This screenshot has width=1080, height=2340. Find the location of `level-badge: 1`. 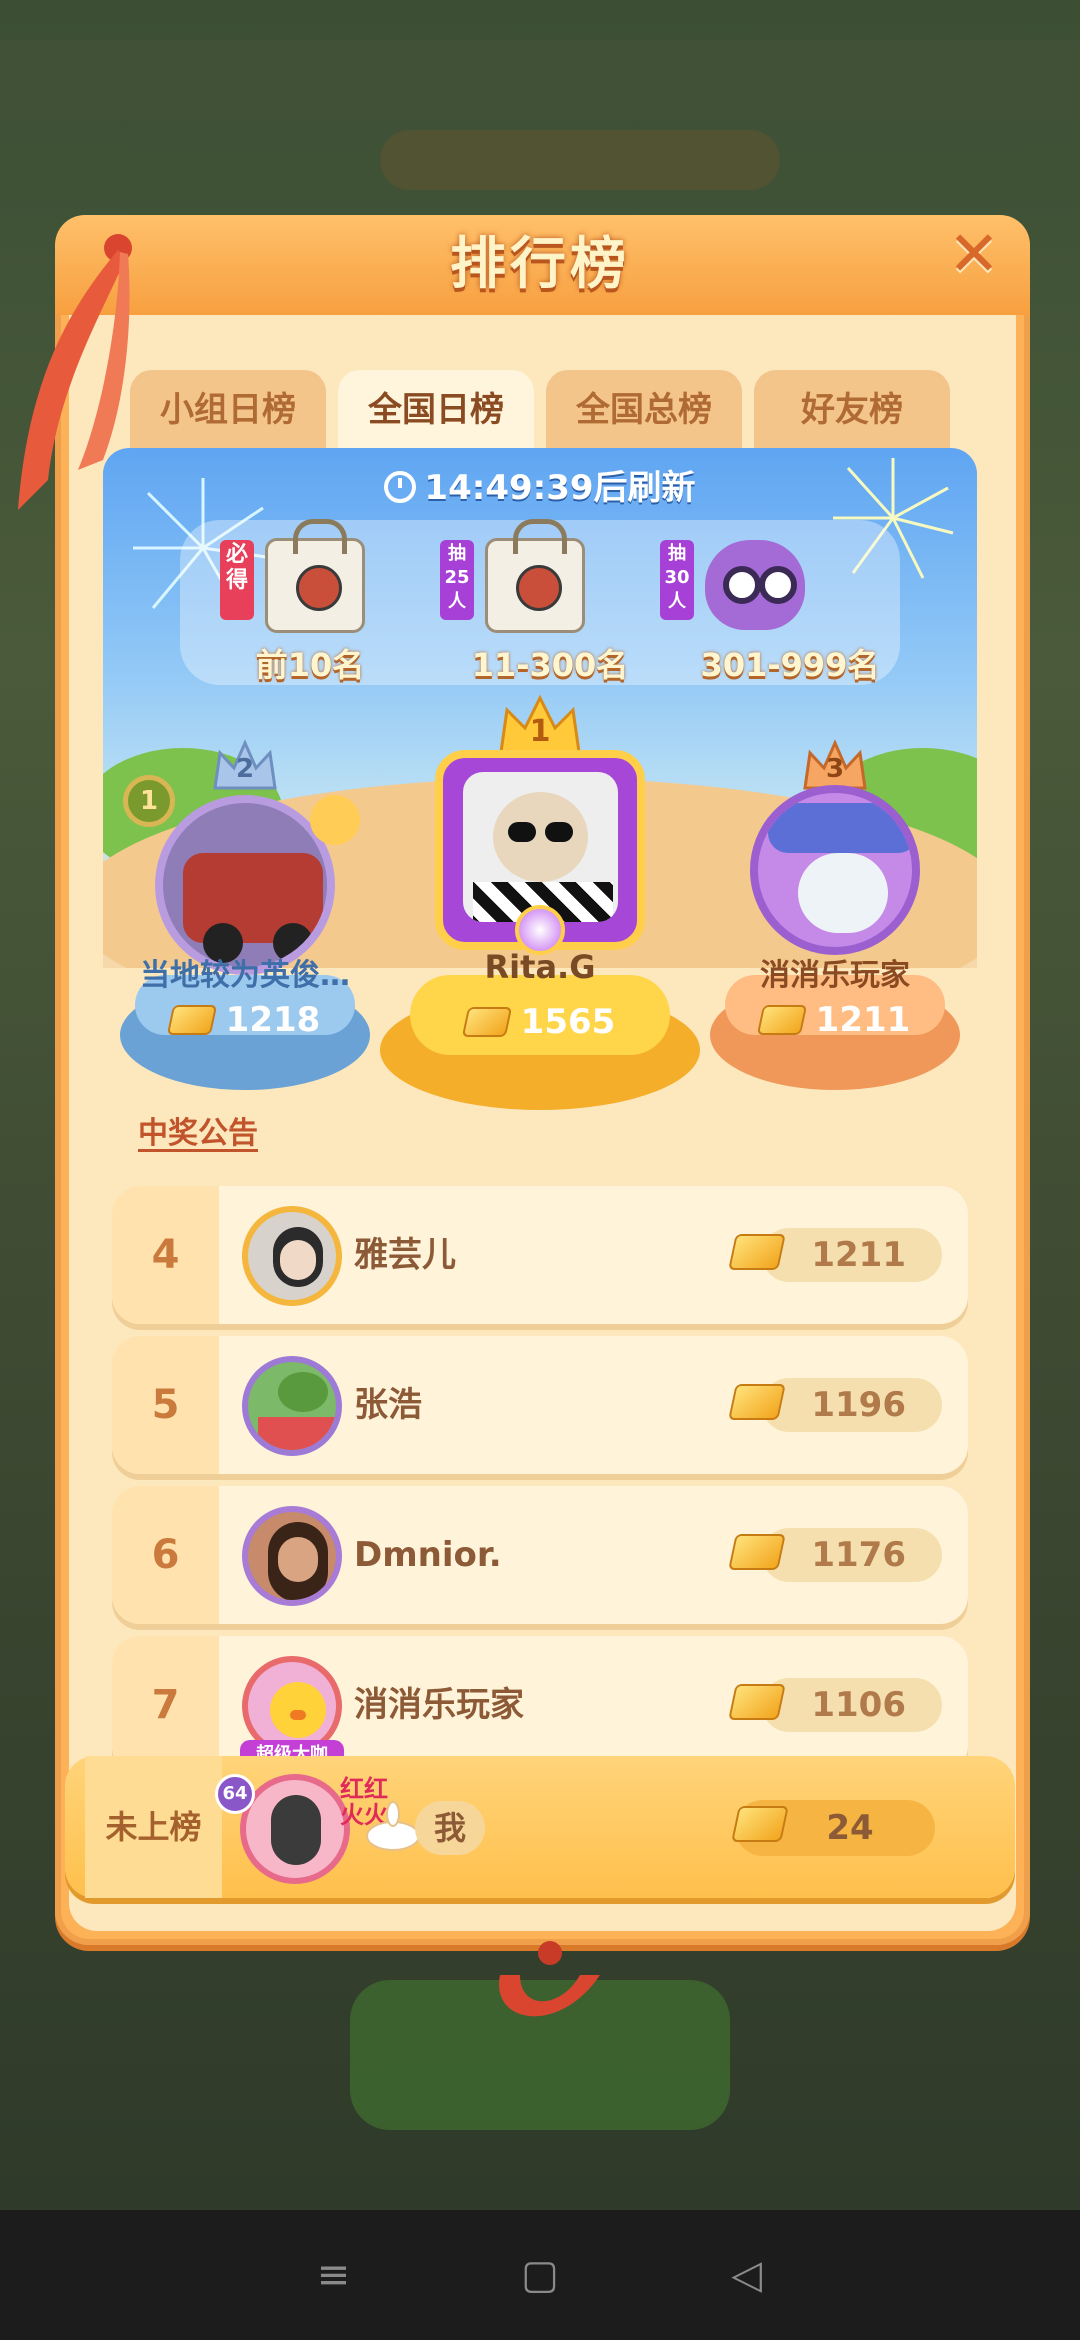

level-badge: 1 is located at coordinates (149, 801).